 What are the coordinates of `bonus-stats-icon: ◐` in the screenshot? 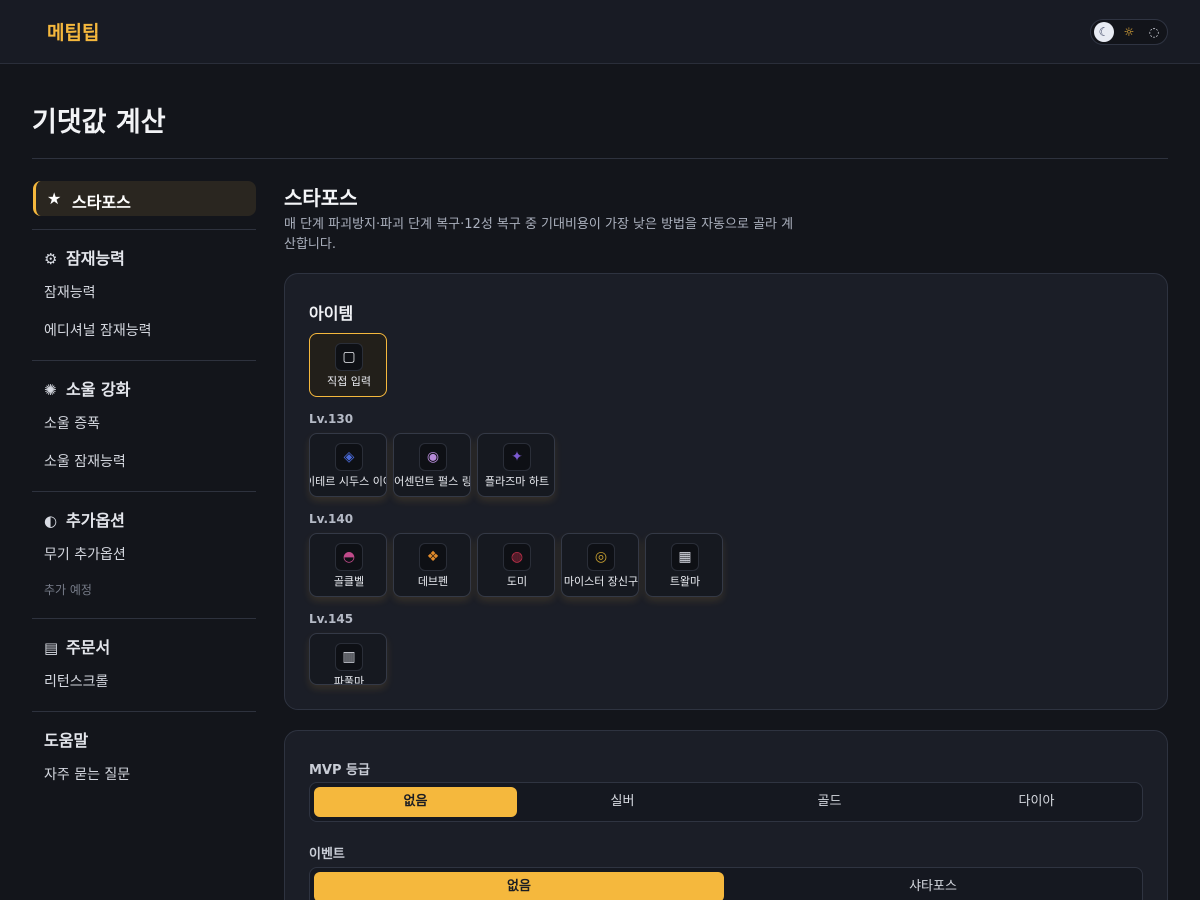 It's located at (51, 521).